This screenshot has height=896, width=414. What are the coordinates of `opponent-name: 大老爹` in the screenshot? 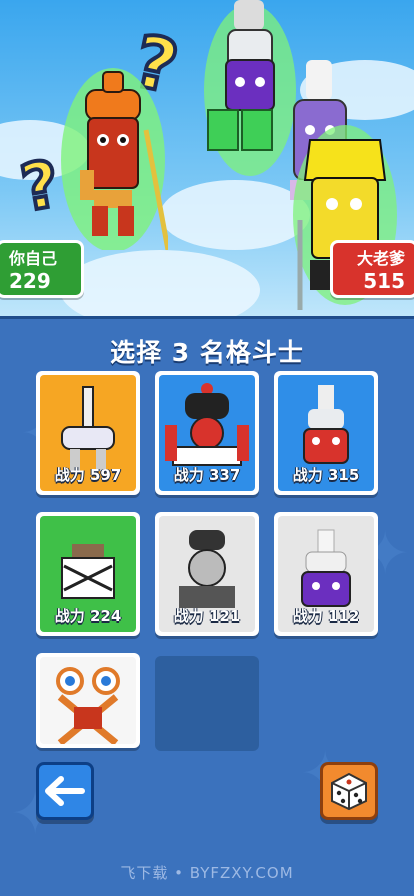 It's located at (380, 258).